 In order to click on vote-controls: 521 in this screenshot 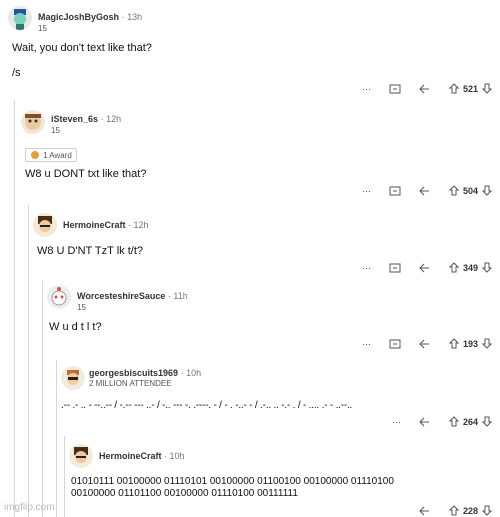, I will do `click(470, 88)`.